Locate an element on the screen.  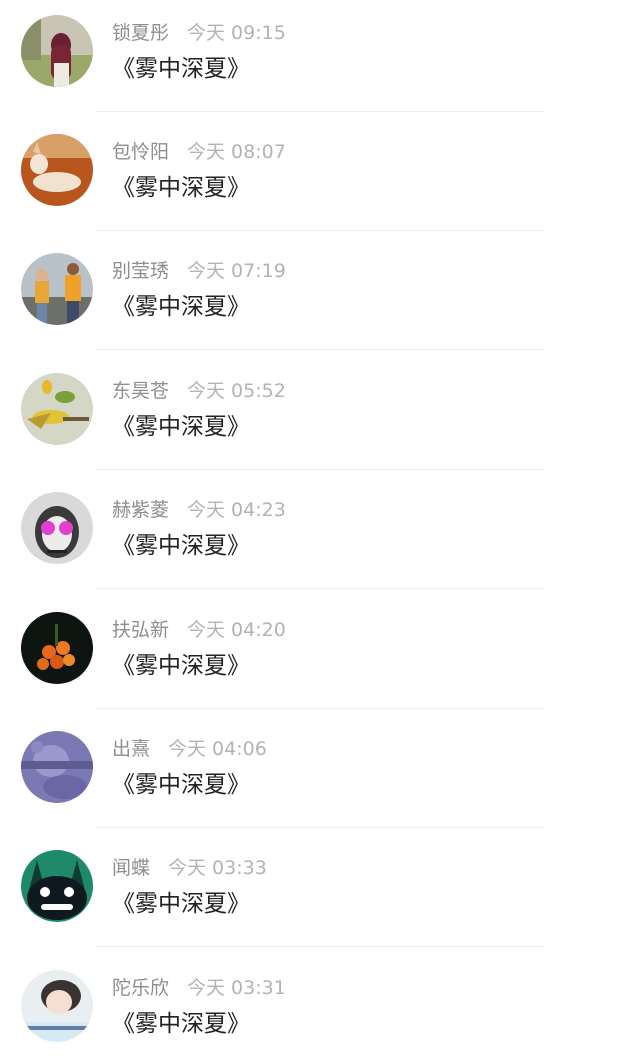
message-meta: 别莹琇 今天 07:19 is located at coordinates (199, 271).